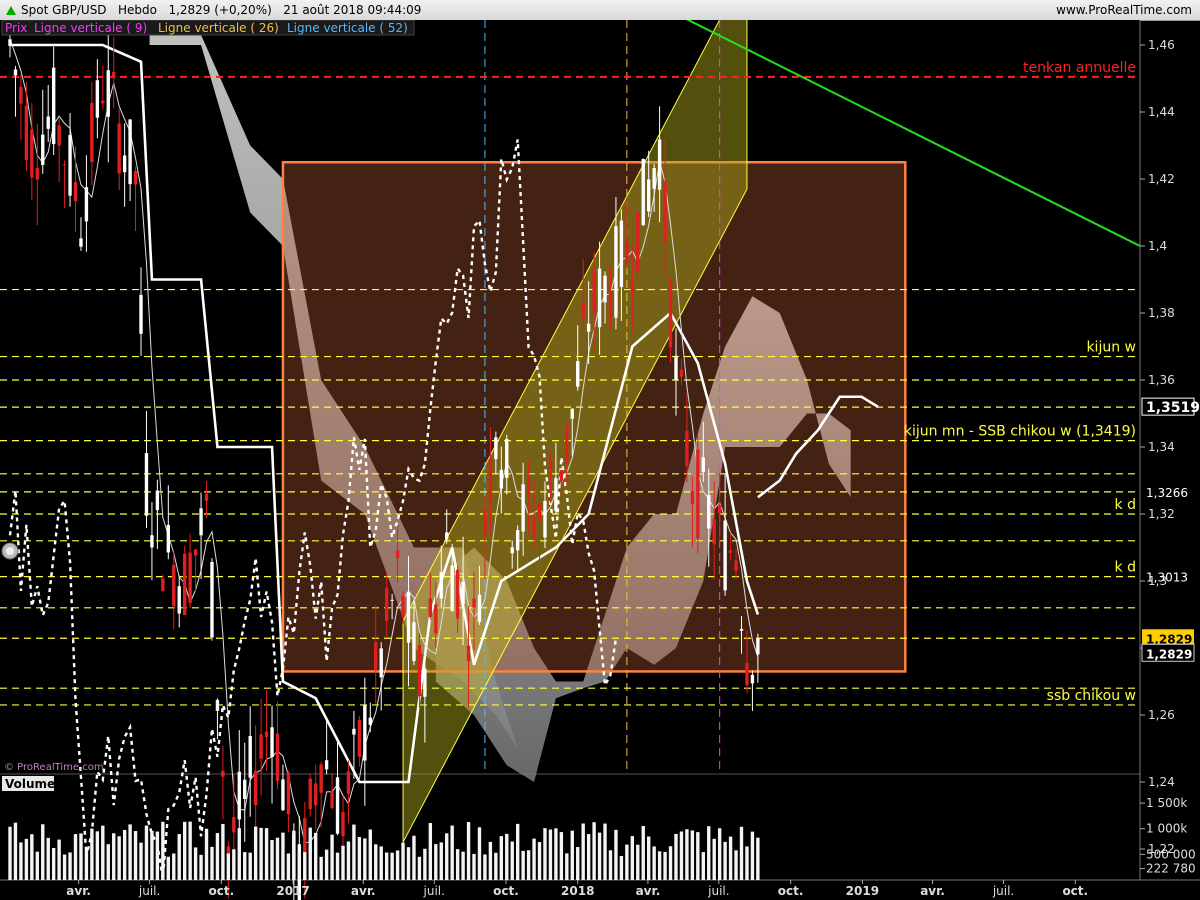  I want to click on volume-label-text: Volume, so click(30, 784).